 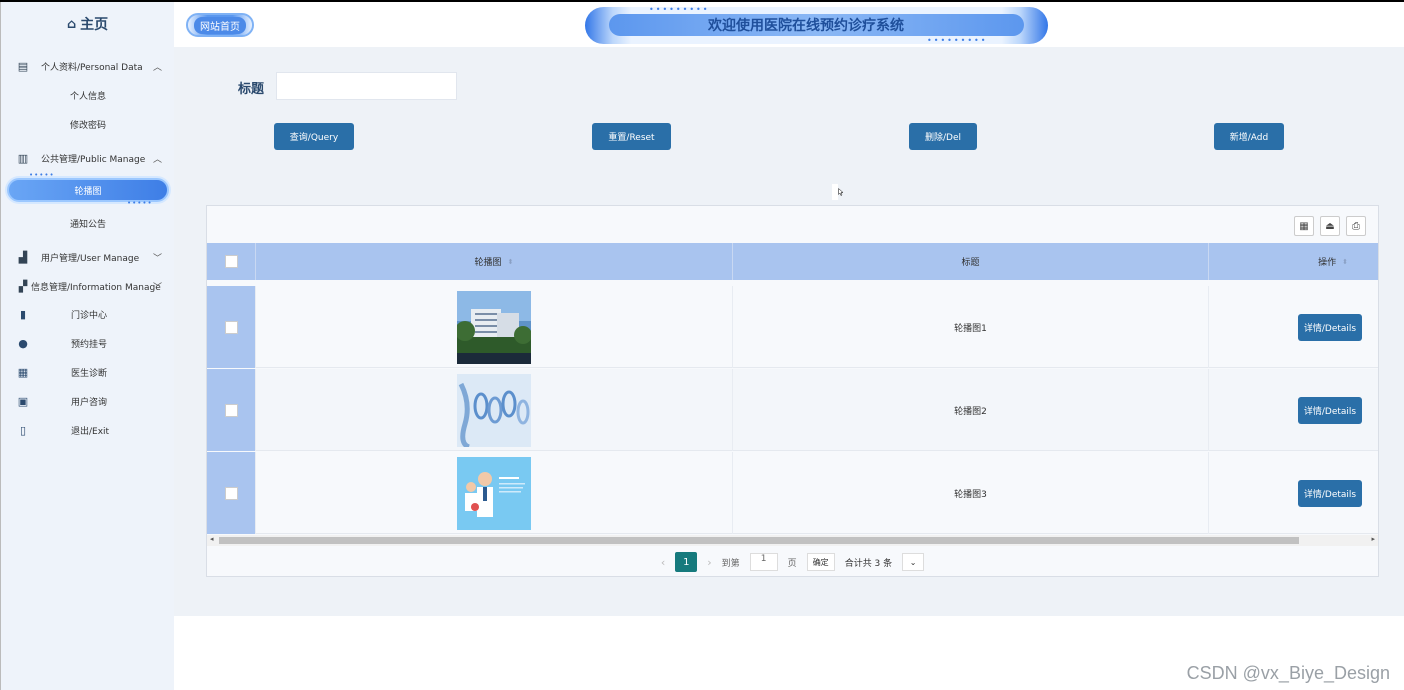 I want to click on menu-group-label: 公共管理/Public Manage, so click(x=93, y=159).